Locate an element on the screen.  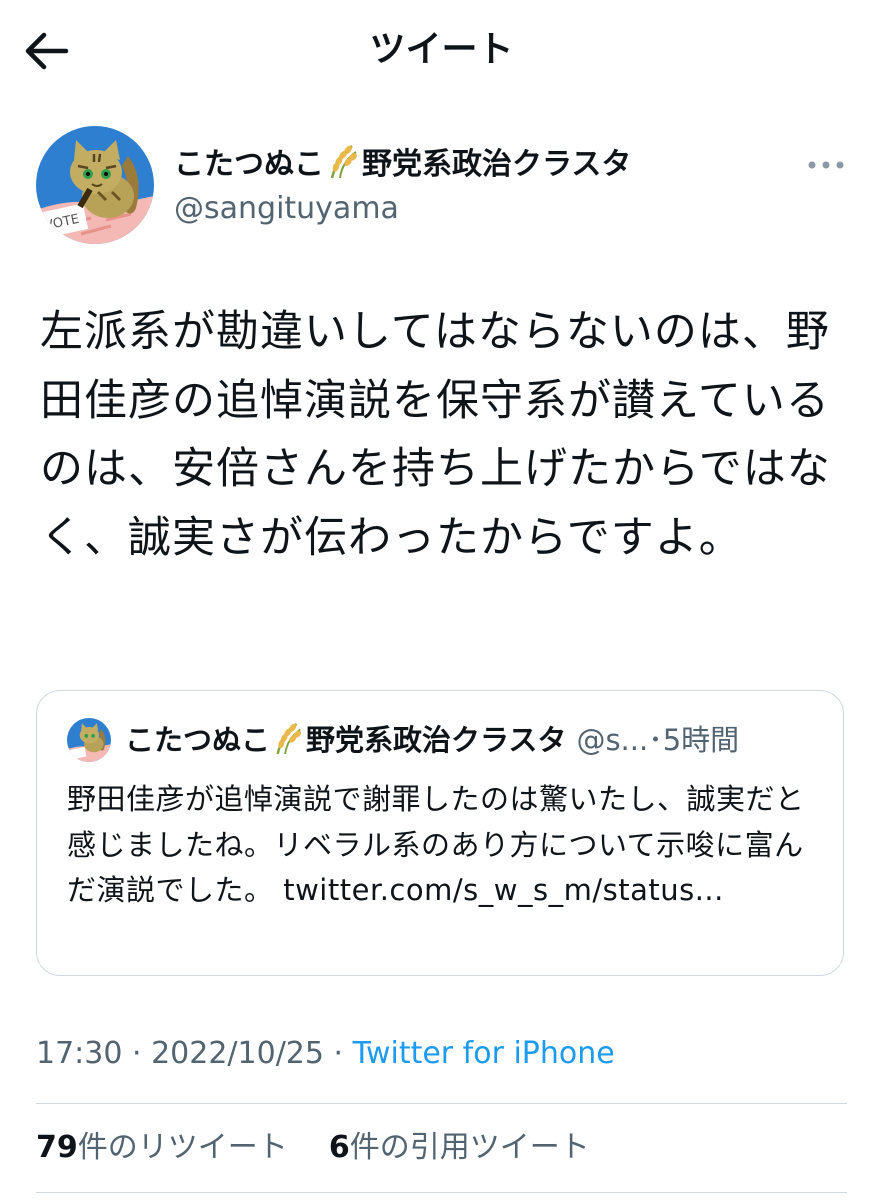
timestamp-text: 17:30 · 2022/10/25 · is located at coordinates (194, 1053).